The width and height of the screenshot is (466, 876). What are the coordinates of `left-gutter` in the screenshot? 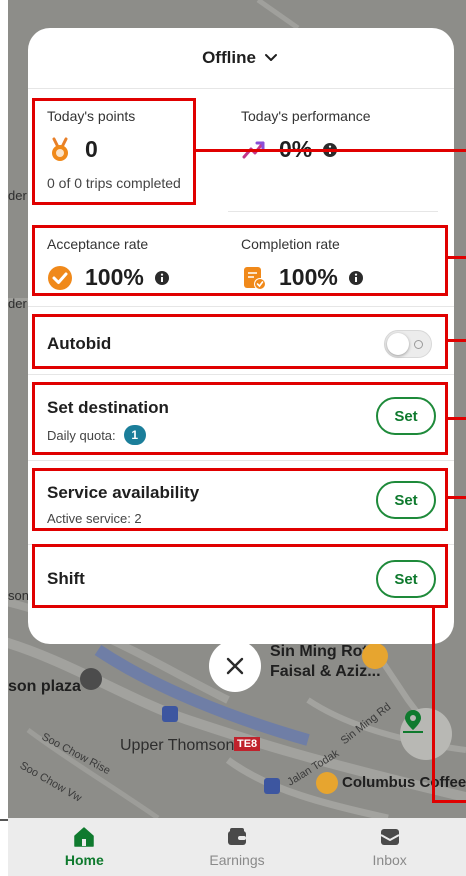 It's located at (4, 438).